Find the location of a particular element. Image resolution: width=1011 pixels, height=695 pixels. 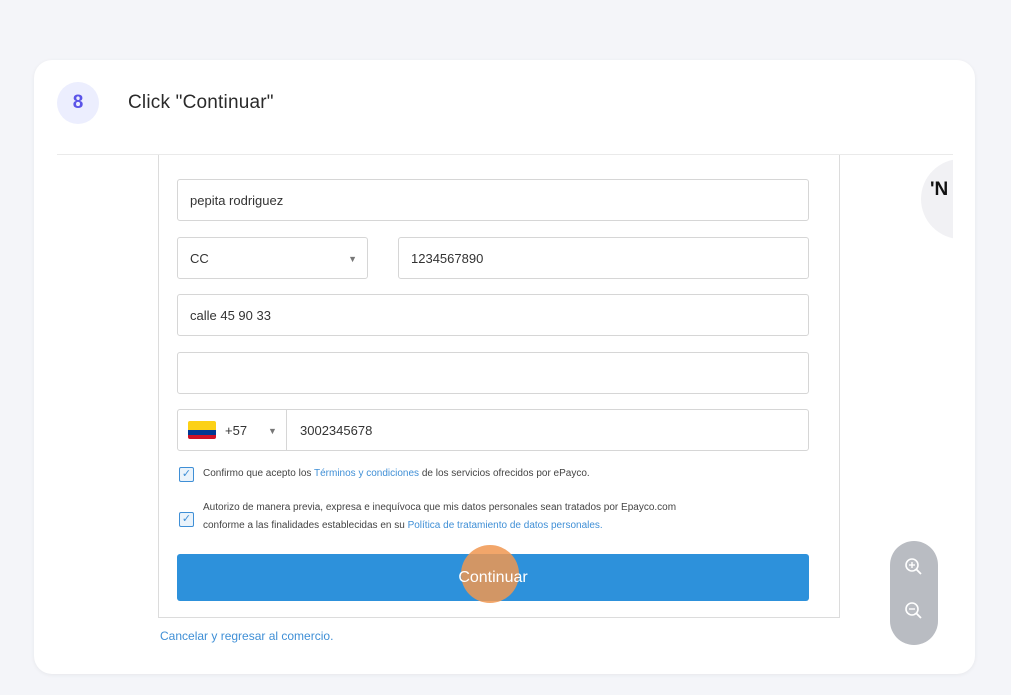

name-field-value: pepita rodriguez is located at coordinates (237, 200).